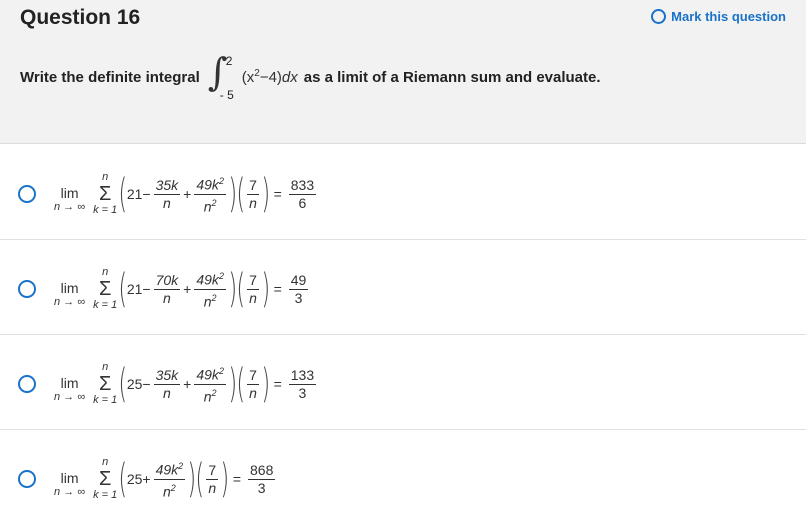 The image size is (806, 525). What do you see at coordinates (226, 95) in the screenshot?
I see `integral-lower-limit: - 5` at bounding box center [226, 95].